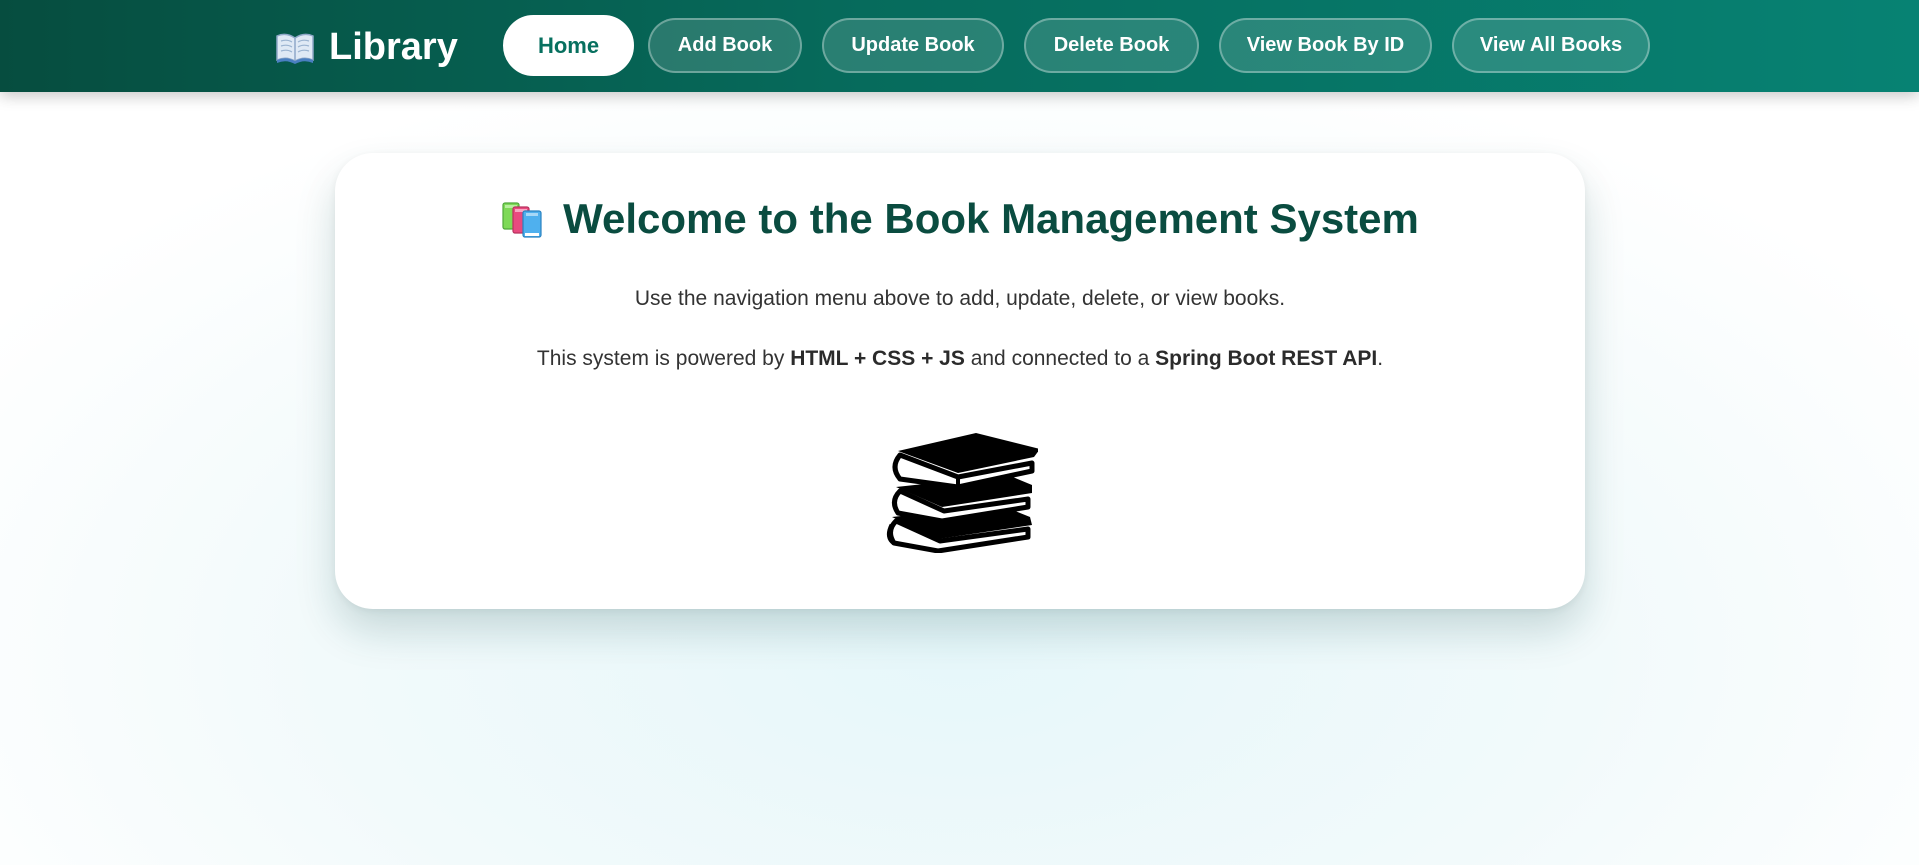 The width and height of the screenshot is (1919, 865). I want to click on tech-prefix: This system is powered by, so click(663, 358).